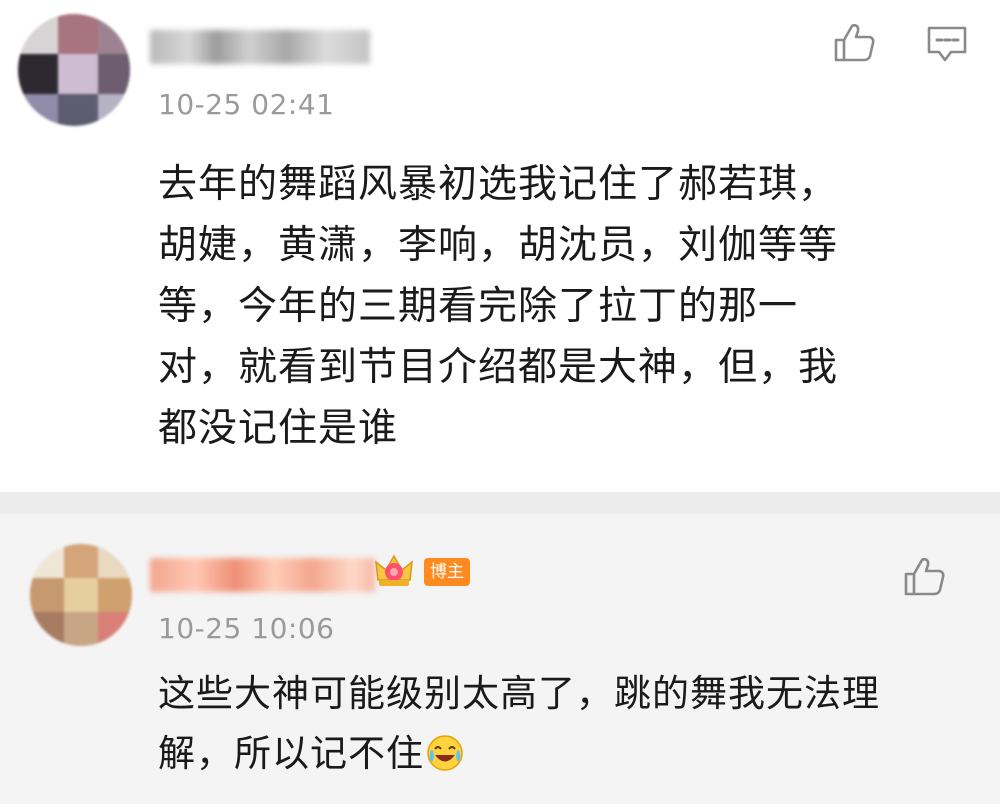 The height and width of the screenshot is (804, 1000). Describe the element at coordinates (445, 760) in the screenshot. I see `laugh-cry-emoji` at that location.